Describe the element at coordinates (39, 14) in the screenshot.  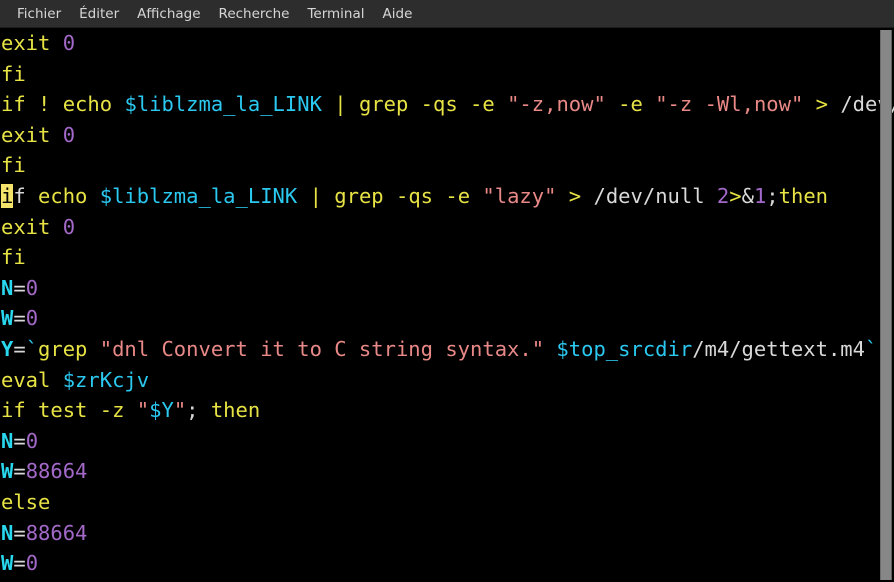
I see `menu-fichier: Fichier` at that location.